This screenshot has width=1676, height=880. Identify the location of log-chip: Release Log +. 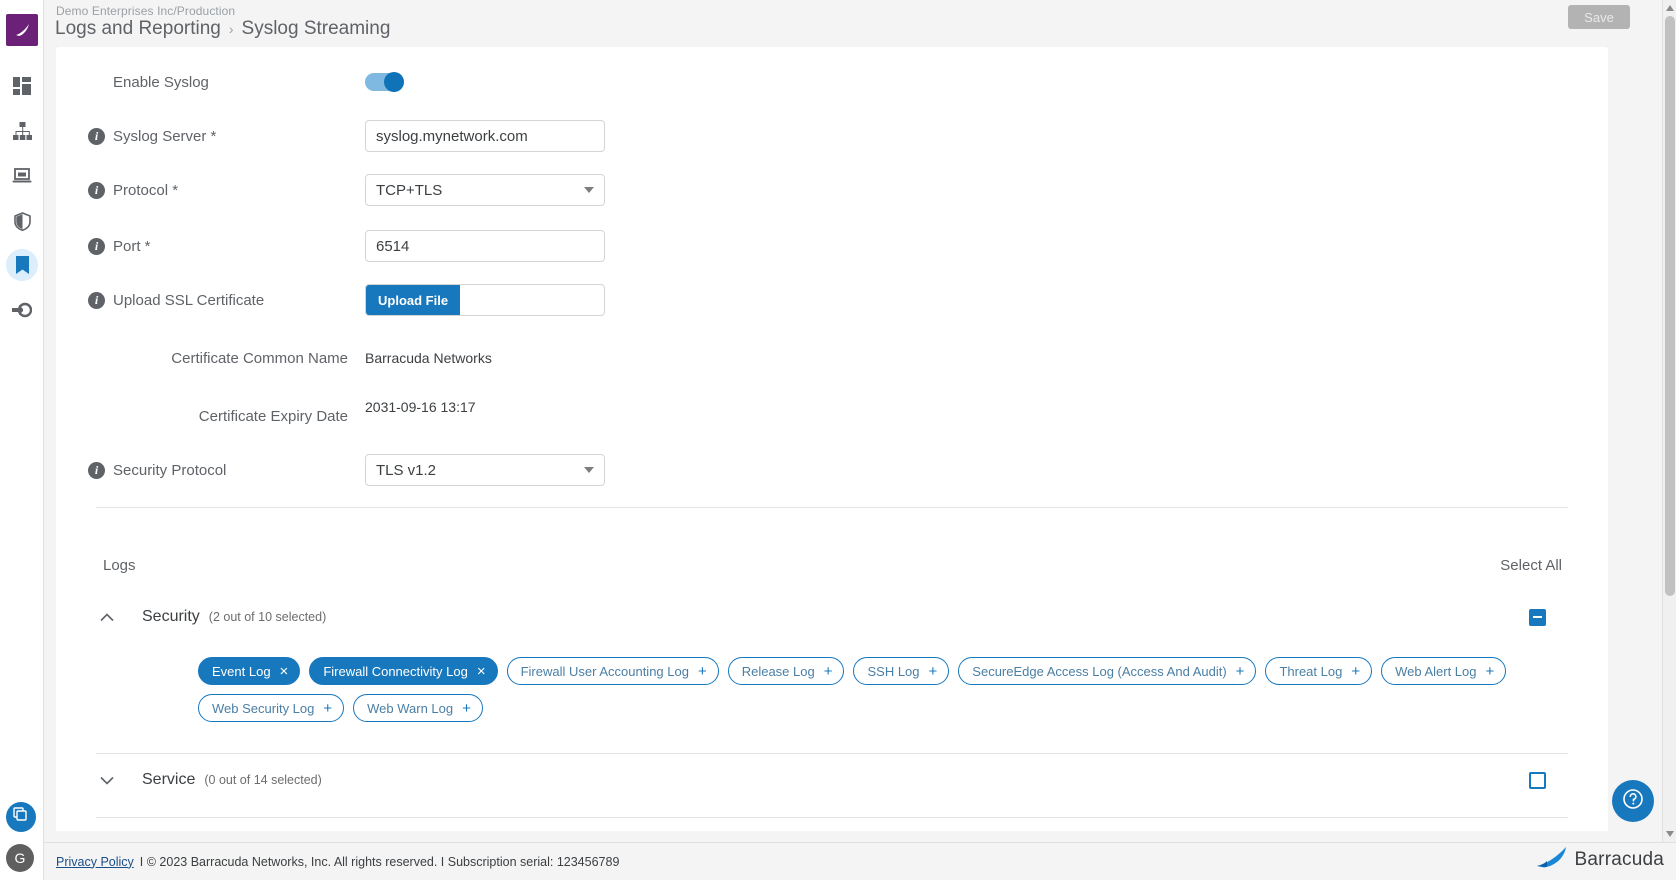
(786, 671).